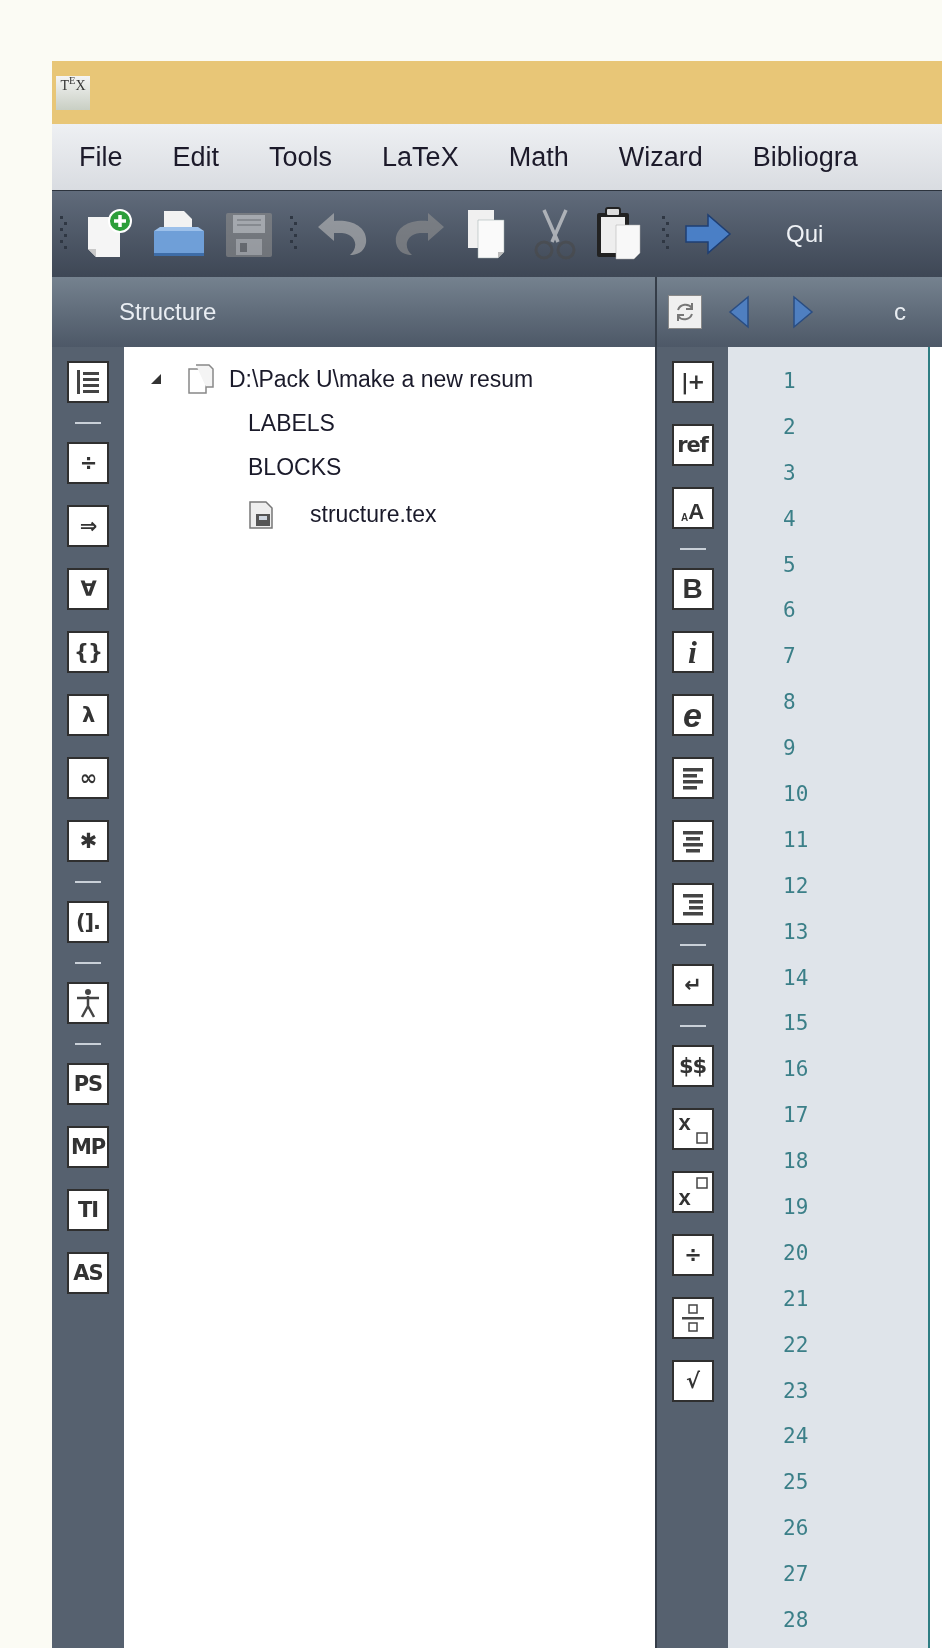 The image size is (942, 1648). Describe the element at coordinates (692, 508) in the screenshot. I see `font-size-button: AA` at that location.